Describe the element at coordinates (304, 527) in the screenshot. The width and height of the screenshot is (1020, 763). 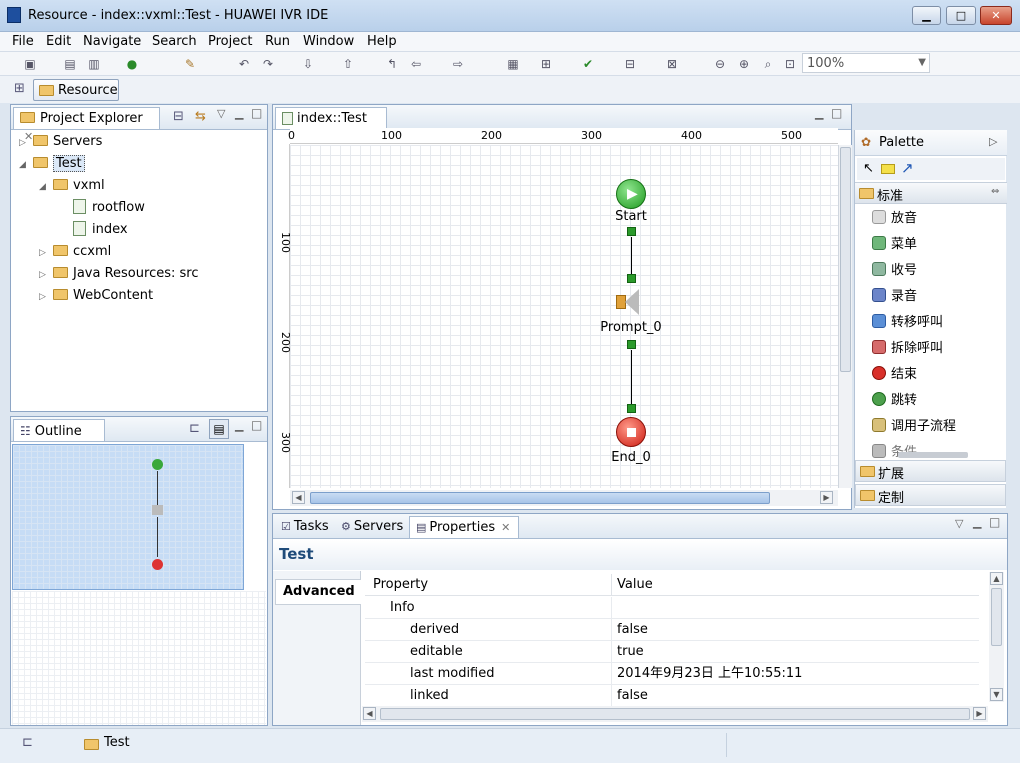
I see `tab-tasks: ☑ Tasks` at that location.